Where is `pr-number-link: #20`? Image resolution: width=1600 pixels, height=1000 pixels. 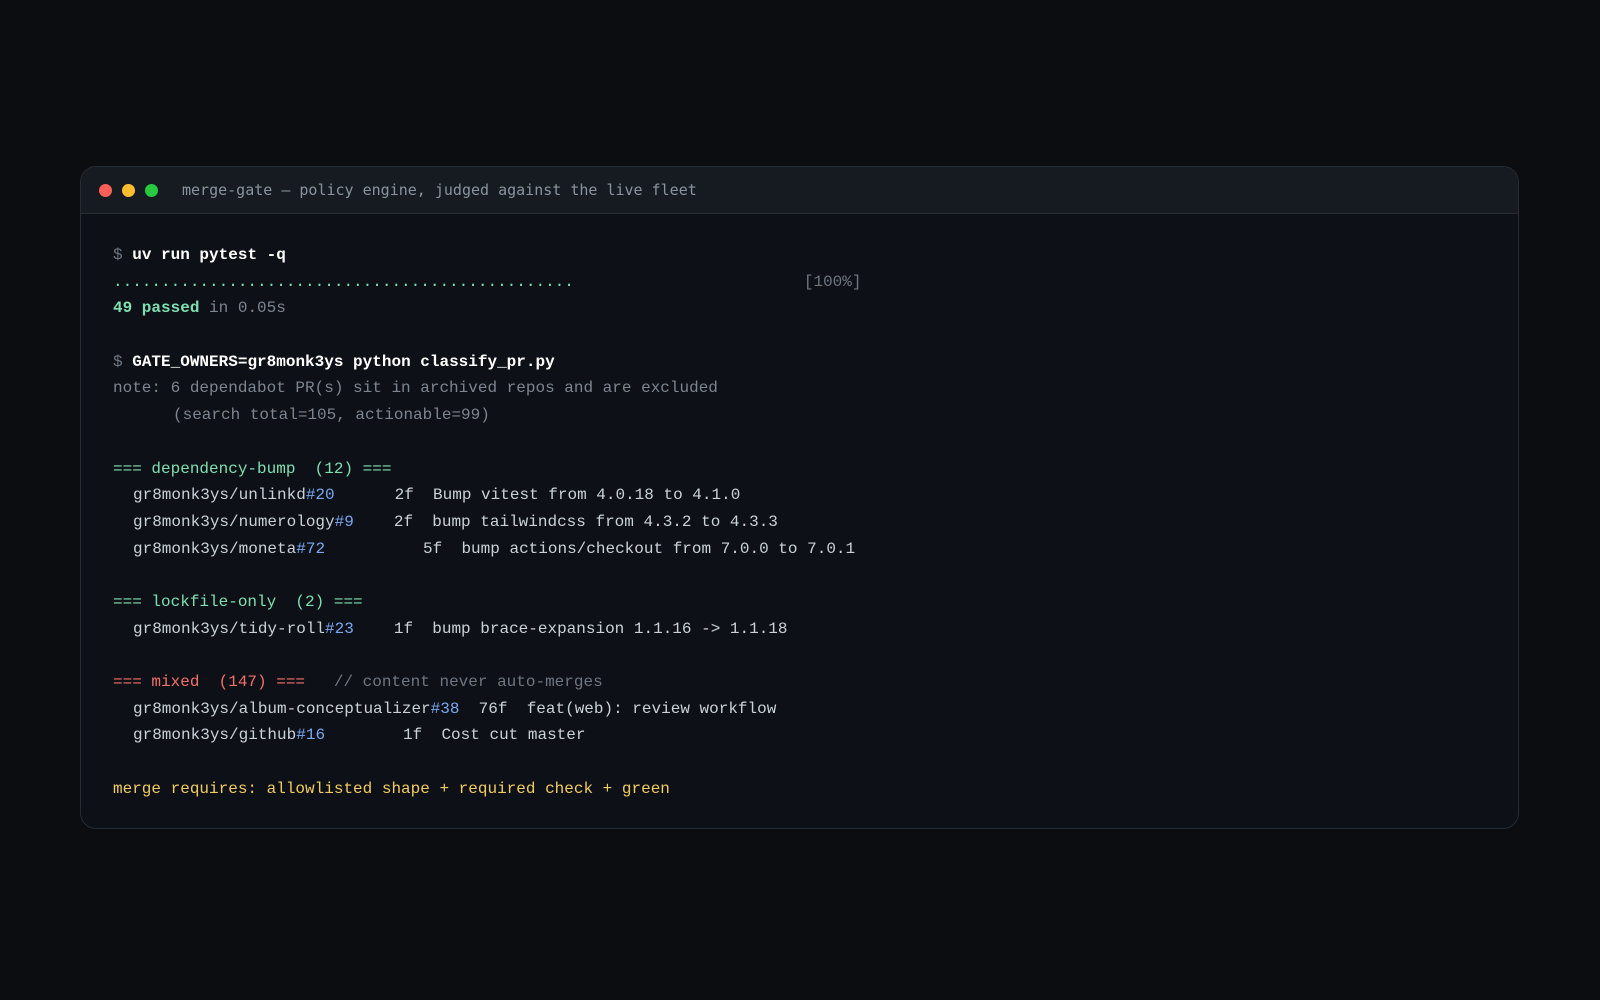 pr-number-link: #20 is located at coordinates (320, 495).